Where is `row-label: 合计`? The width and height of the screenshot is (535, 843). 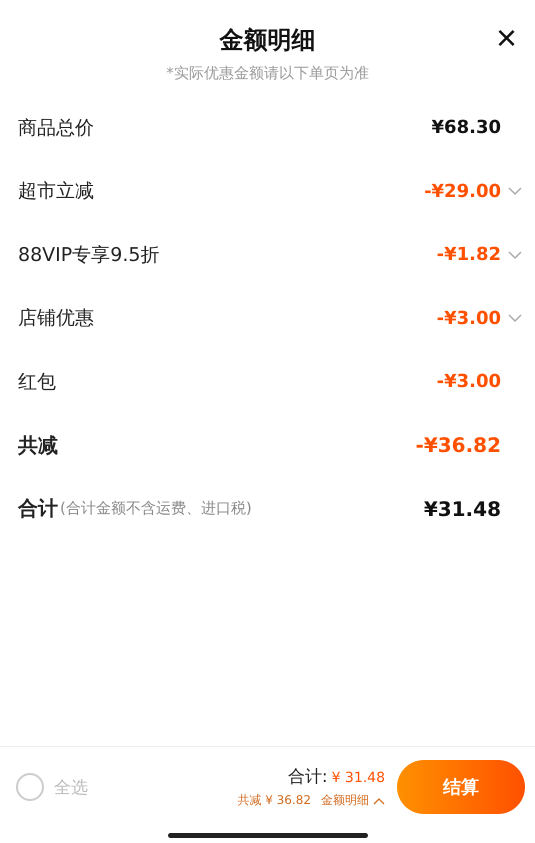
row-label: 合计 is located at coordinates (38, 508).